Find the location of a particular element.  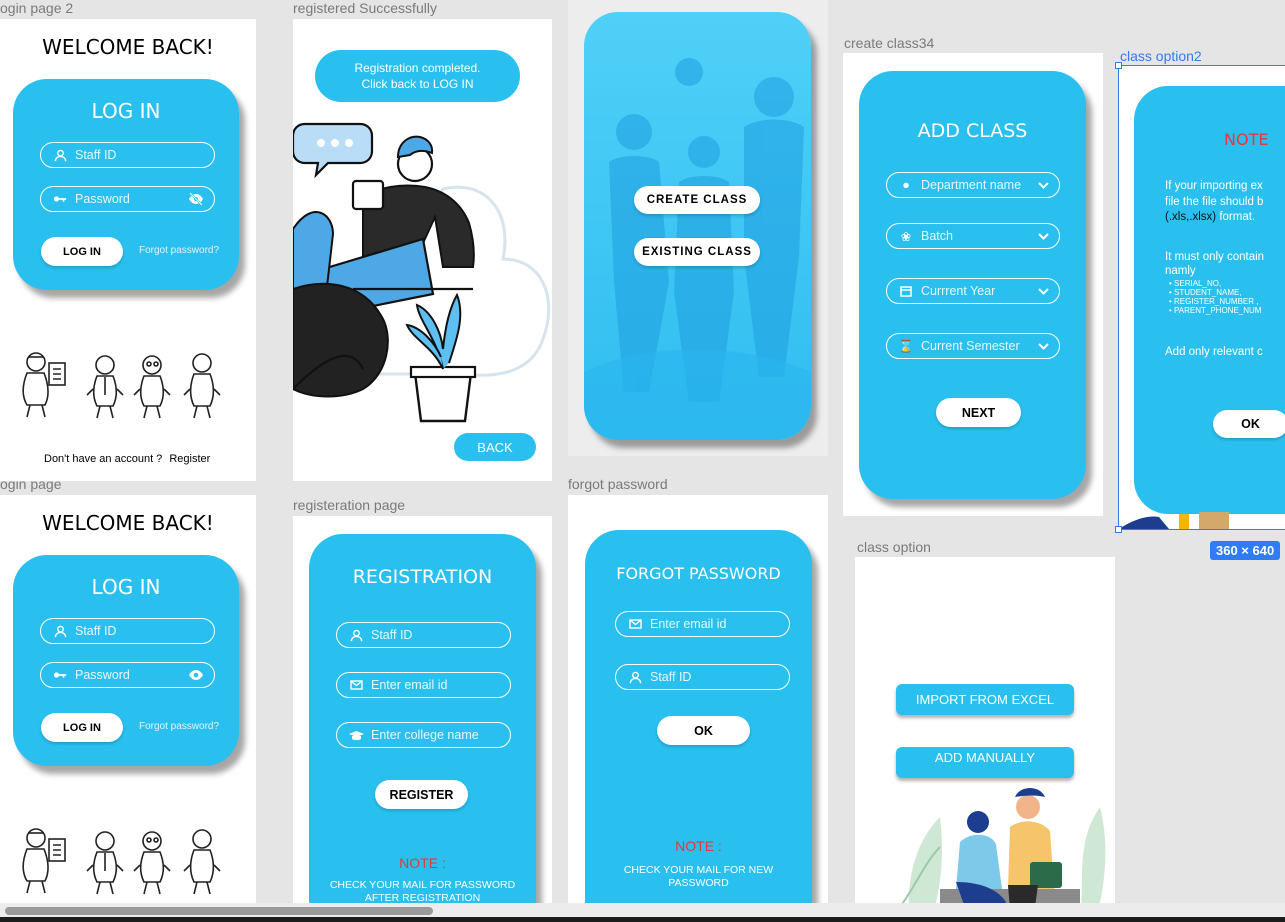

college-name-placeholder: Enter college name is located at coordinates (425, 735).